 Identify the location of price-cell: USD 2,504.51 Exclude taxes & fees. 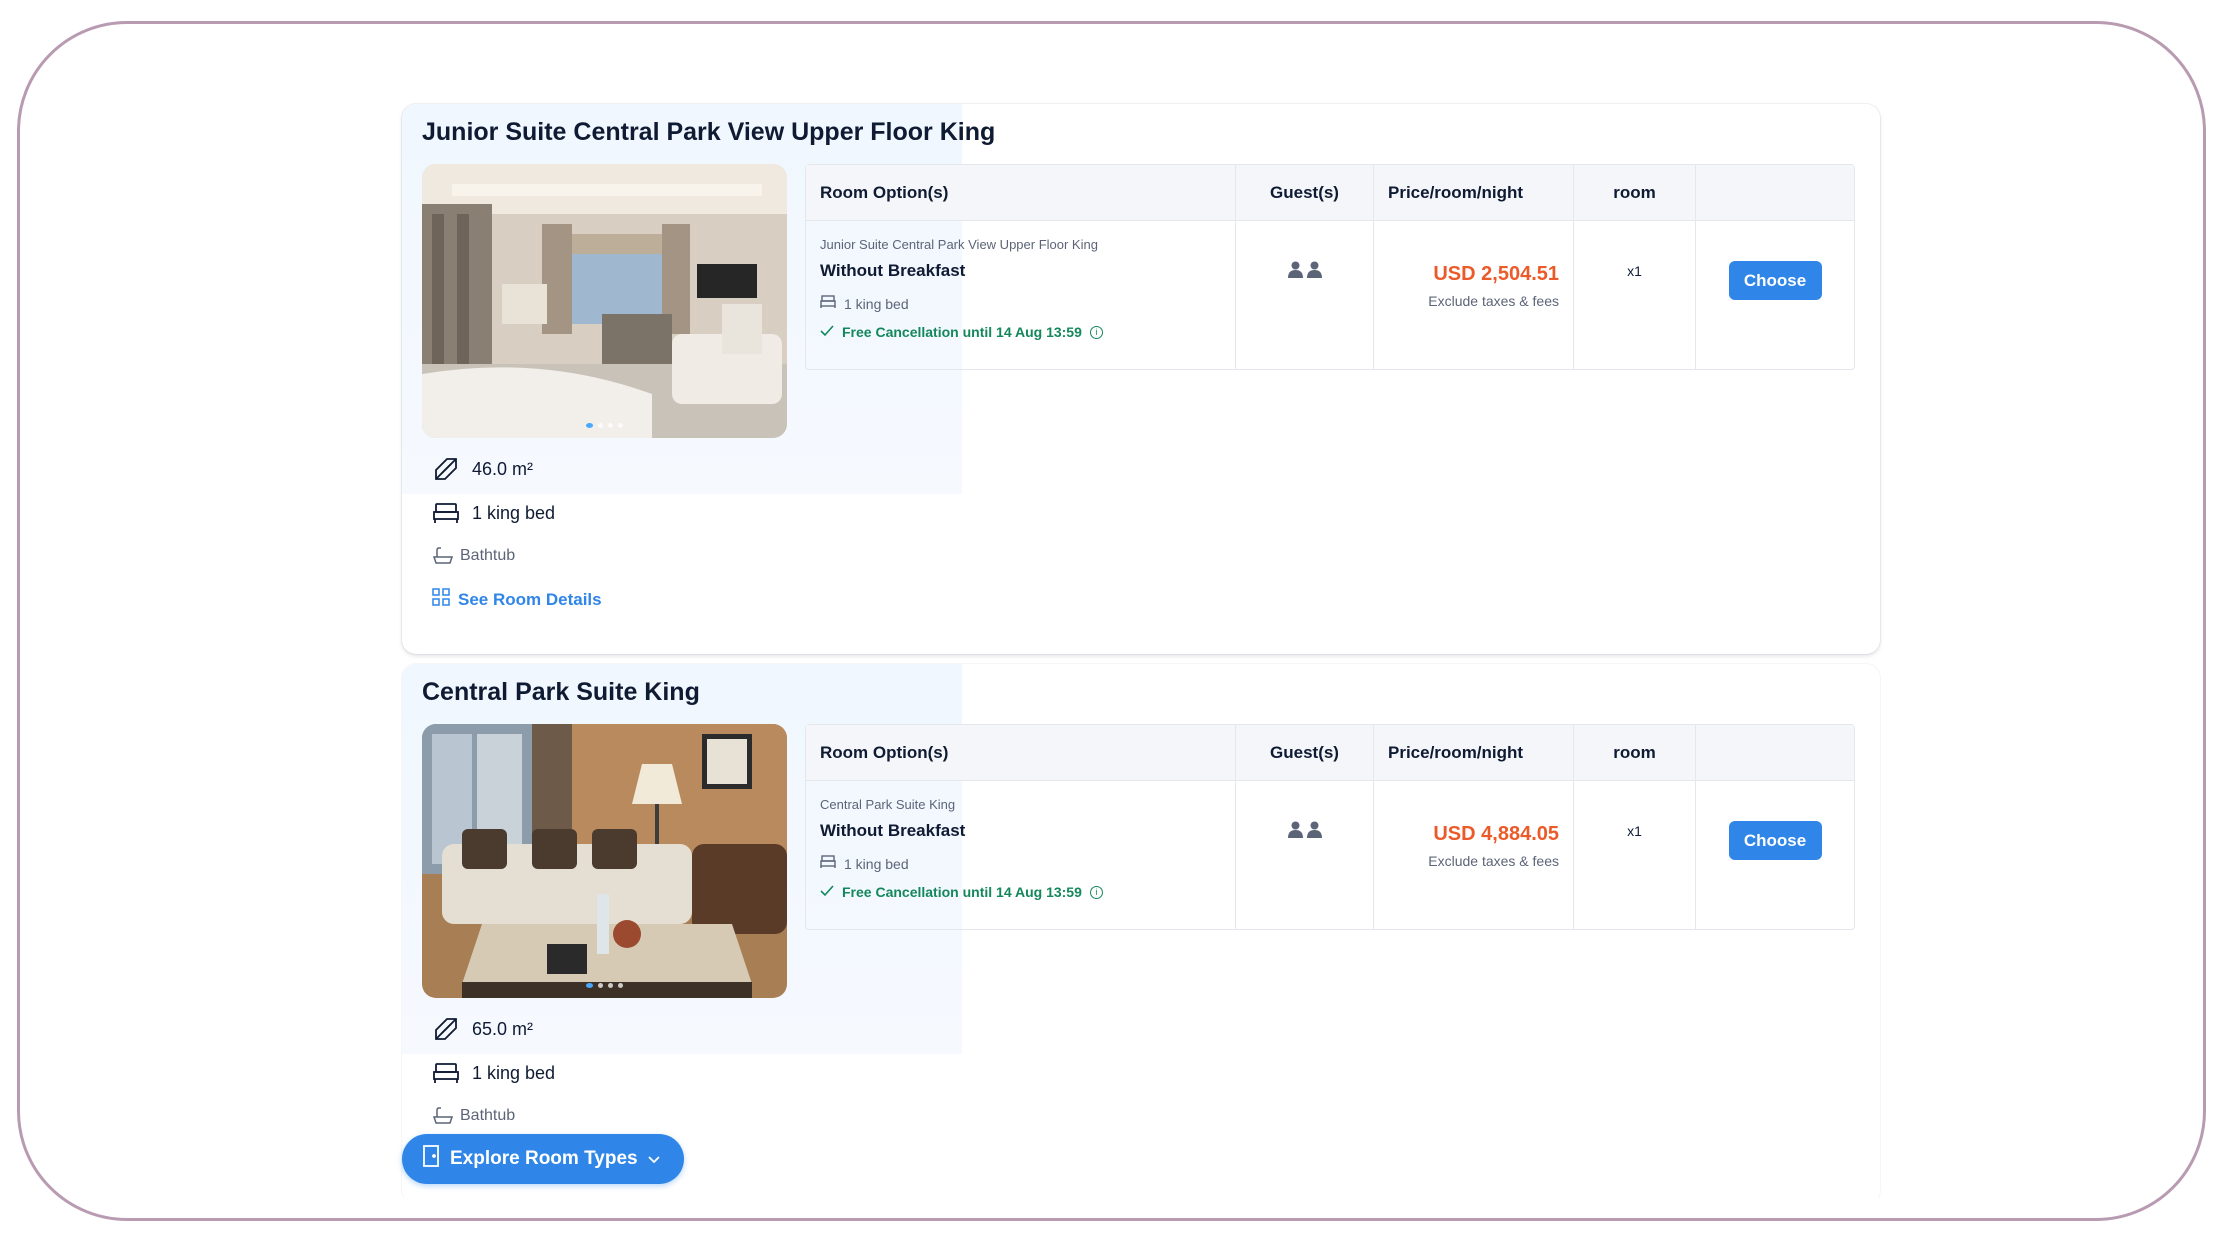
(1474, 295).